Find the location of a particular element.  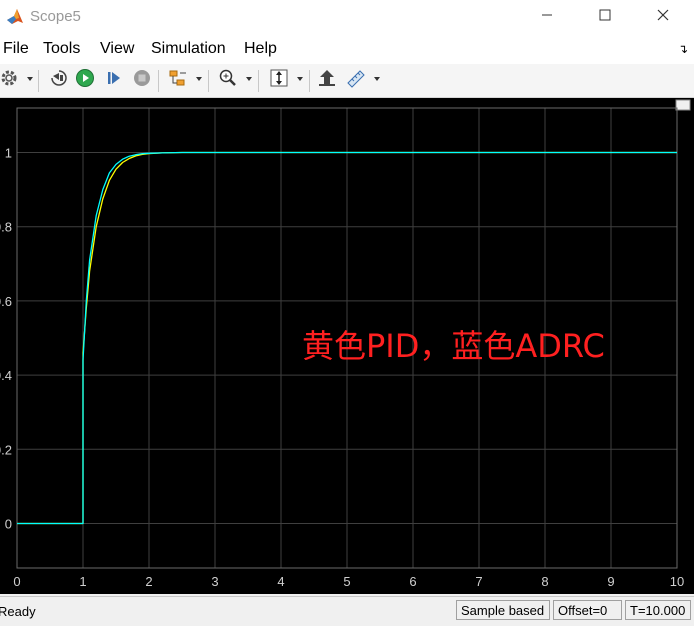

step-forward-button is located at coordinates (114, 80).